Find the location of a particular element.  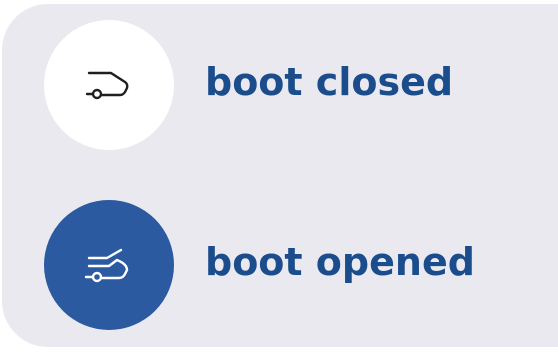

boot-closed-icon-badge is located at coordinates (109, 85).